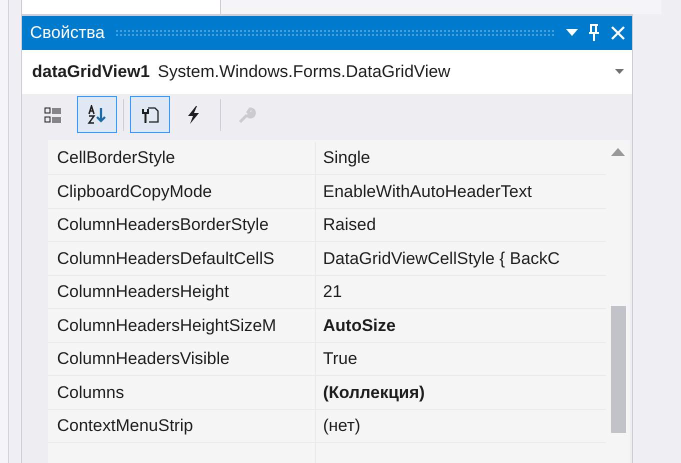  I want to click on property-name: ColumnHeadersHeightSizeM, so click(182, 325).